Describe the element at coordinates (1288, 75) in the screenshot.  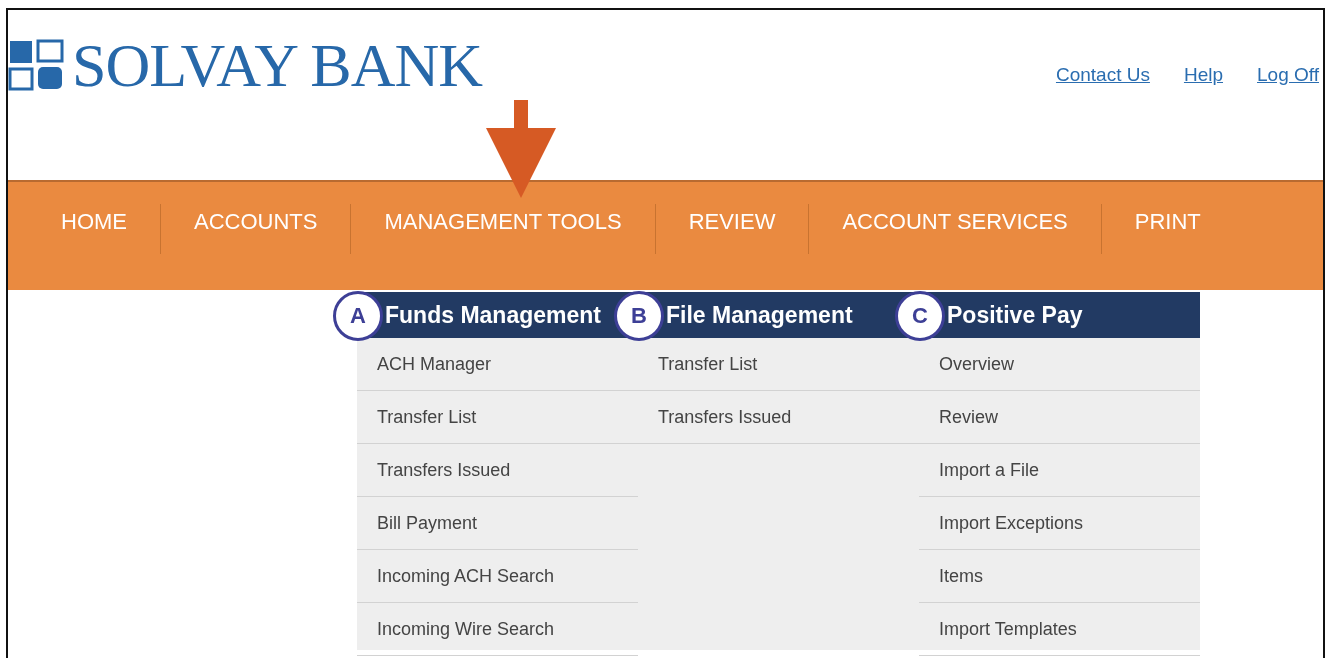
I see `header-link: Log Off` at that location.